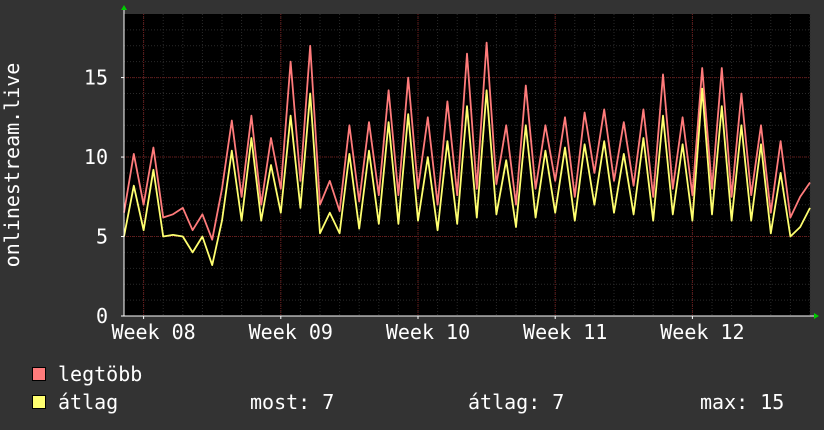 Image resolution: width=824 pixels, height=430 pixels. I want to click on x-tick-label: Week 12, so click(702, 332).